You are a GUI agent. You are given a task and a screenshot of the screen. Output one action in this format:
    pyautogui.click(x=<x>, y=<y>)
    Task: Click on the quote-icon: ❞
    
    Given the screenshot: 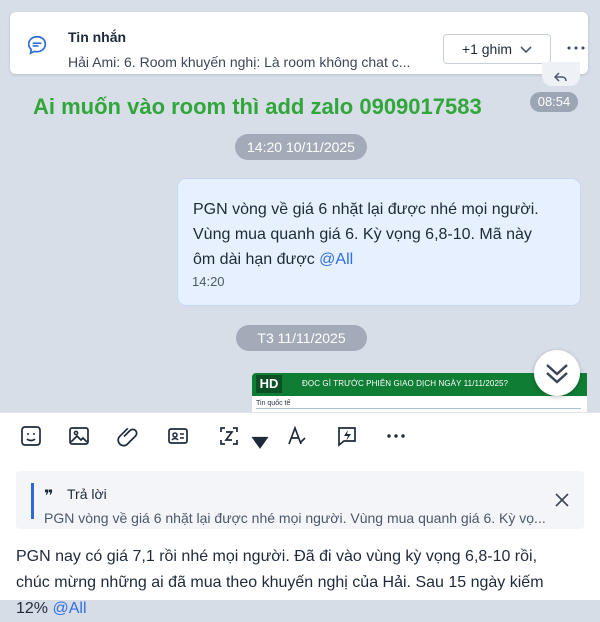 What is the action you would take?
    pyautogui.click(x=49, y=496)
    